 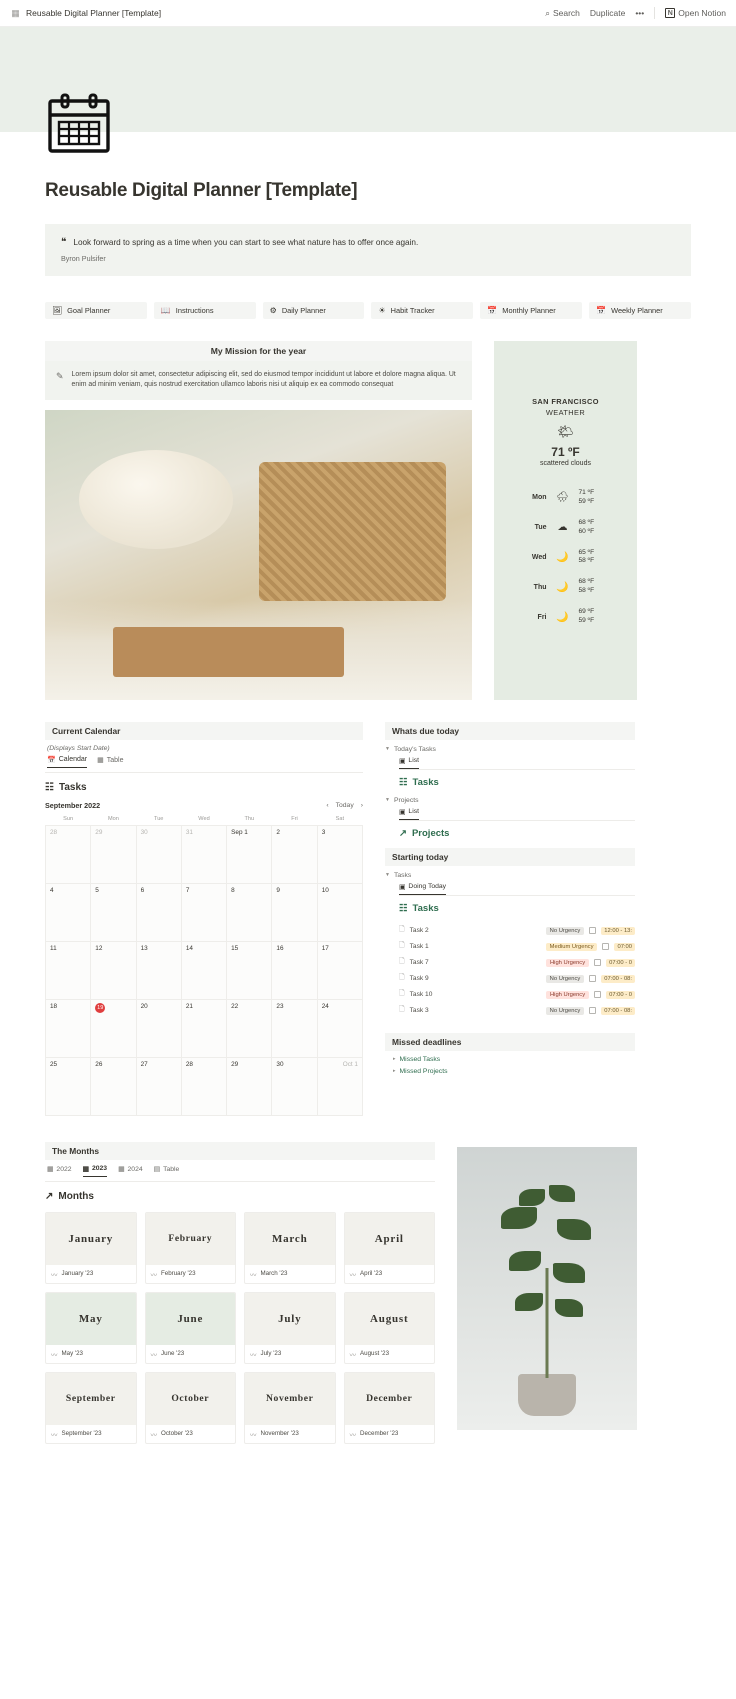 I want to click on tab-doing-today: ▣ Doing Today, so click(x=423, y=889).